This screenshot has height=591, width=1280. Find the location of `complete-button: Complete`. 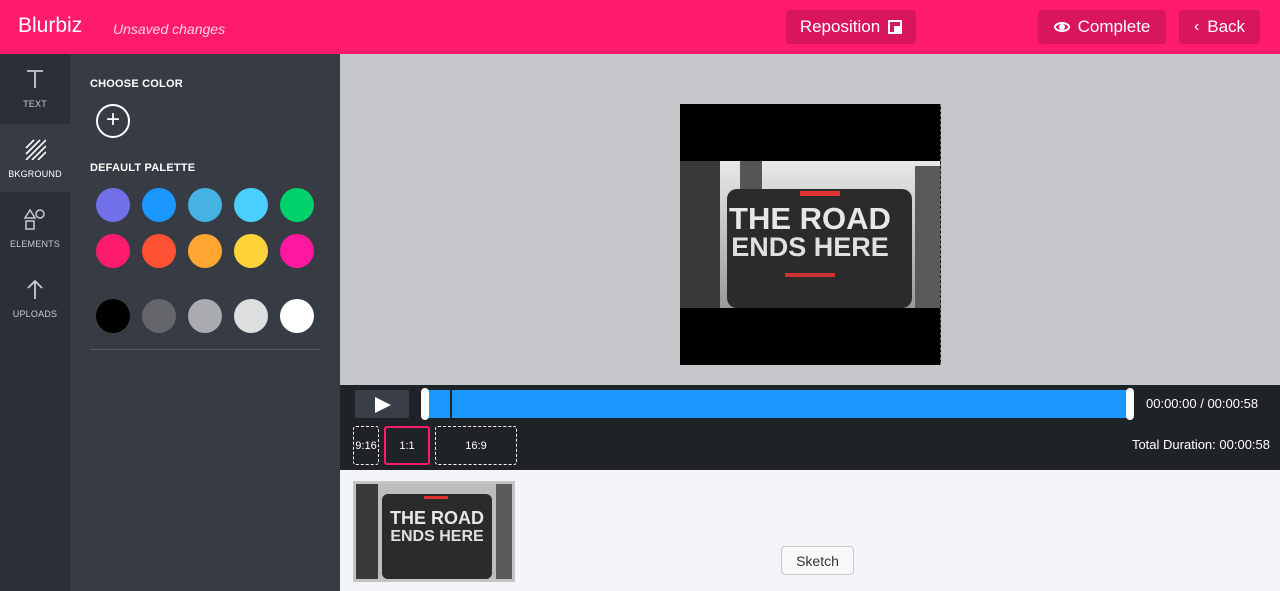

complete-button: Complete is located at coordinates (1102, 27).